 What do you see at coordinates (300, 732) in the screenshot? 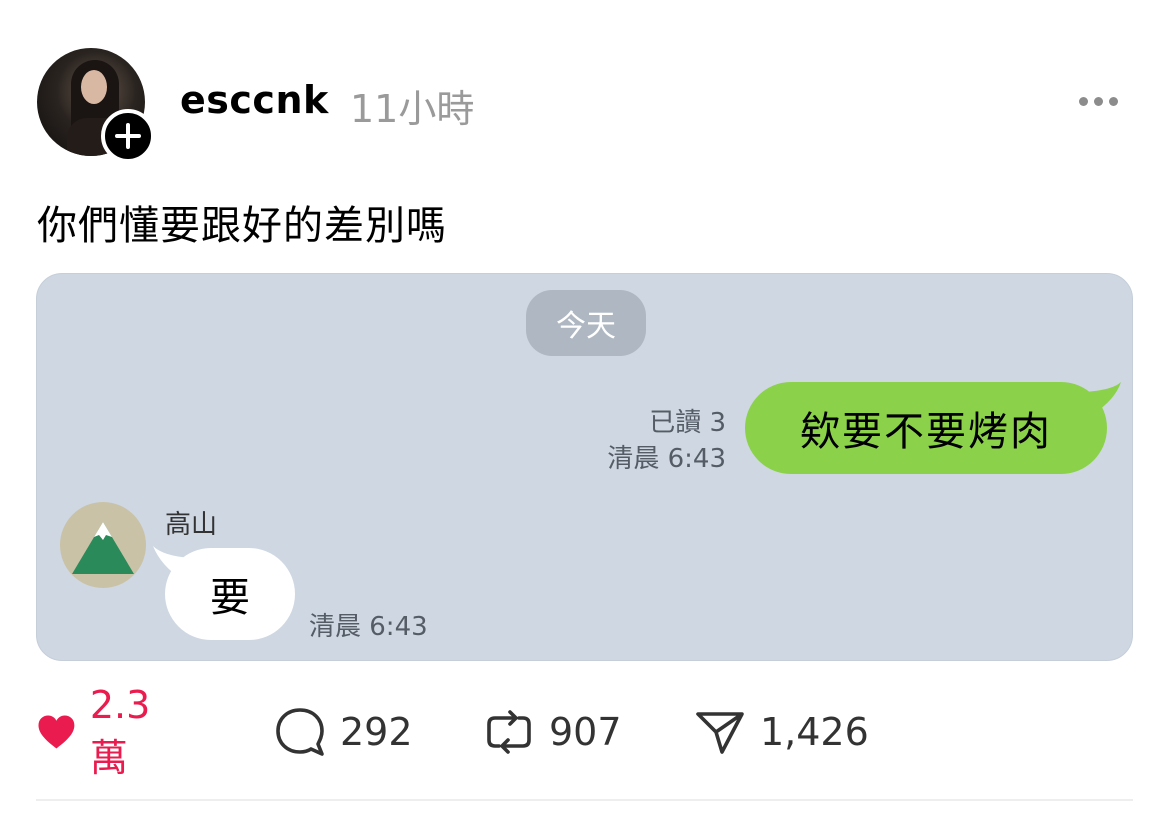
I see `comment-icon` at bounding box center [300, 732].